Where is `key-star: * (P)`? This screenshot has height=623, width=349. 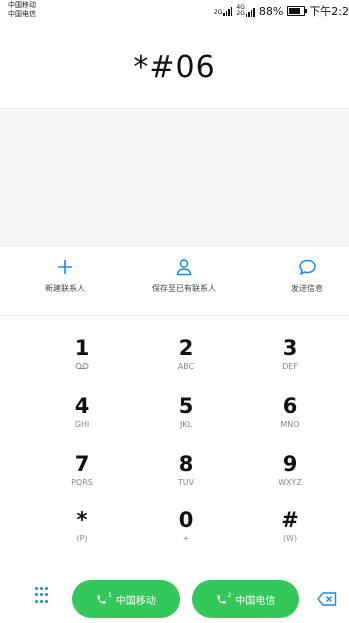 key-star: * (P) is located at coordinates (82, 526).